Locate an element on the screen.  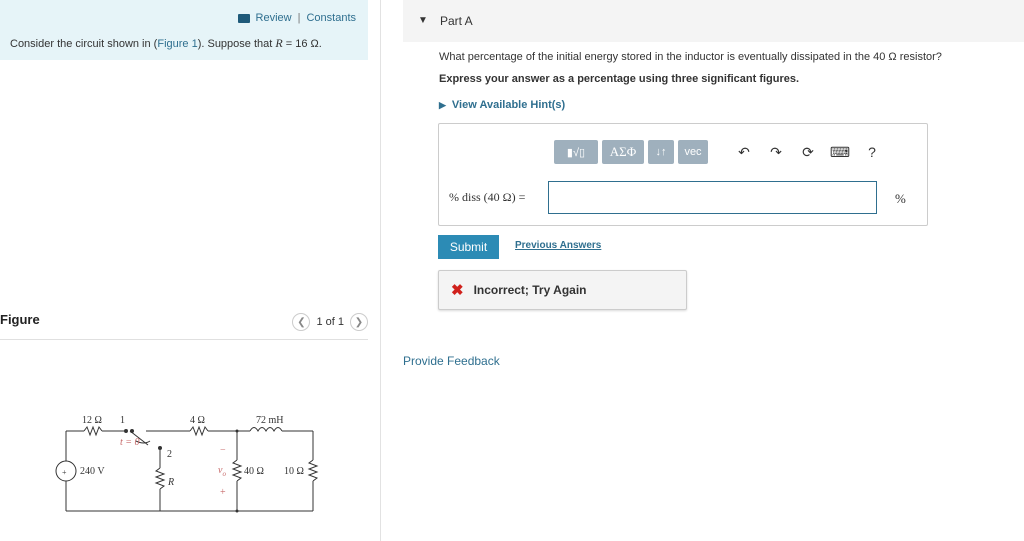
prompt-suffix: ). Suppose that is located at coordinates (236, 44).